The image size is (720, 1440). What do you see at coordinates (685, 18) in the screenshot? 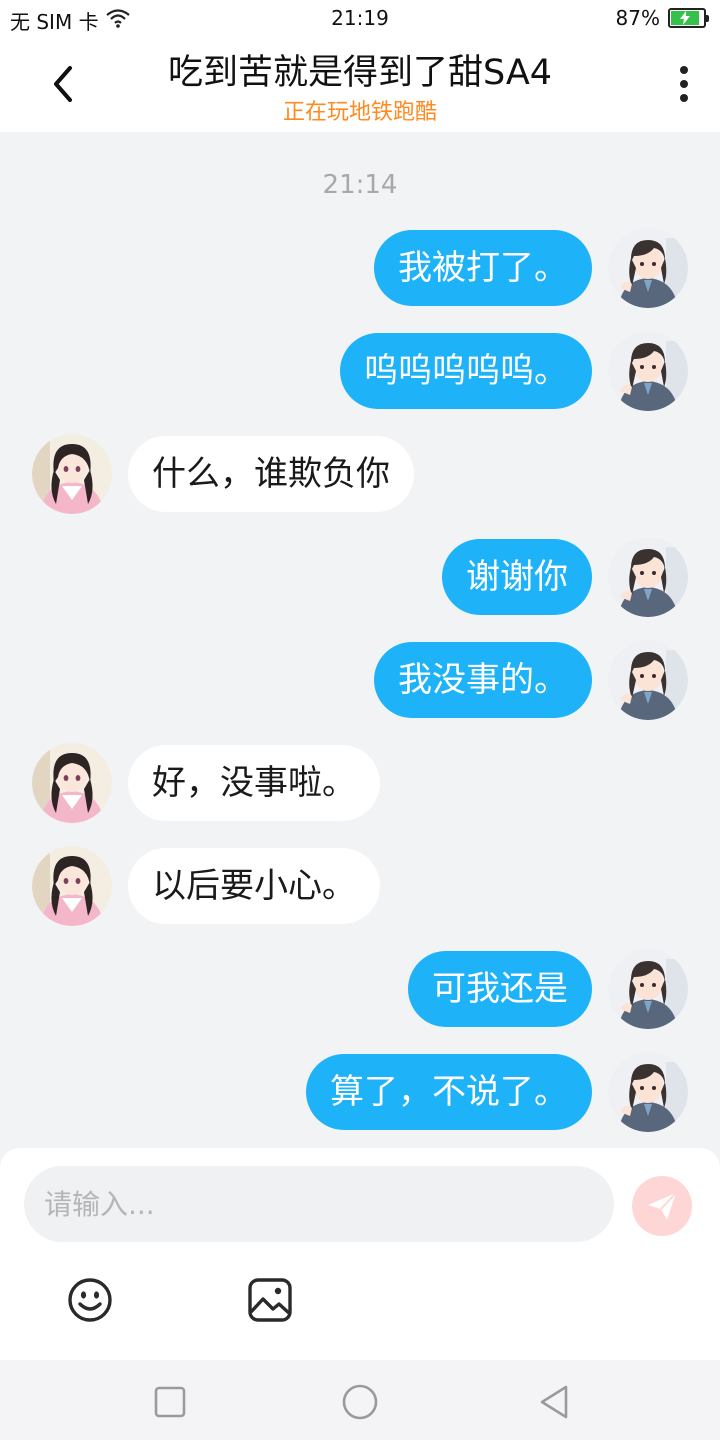
I see `battery-fill` at bounding box center [685, 18].